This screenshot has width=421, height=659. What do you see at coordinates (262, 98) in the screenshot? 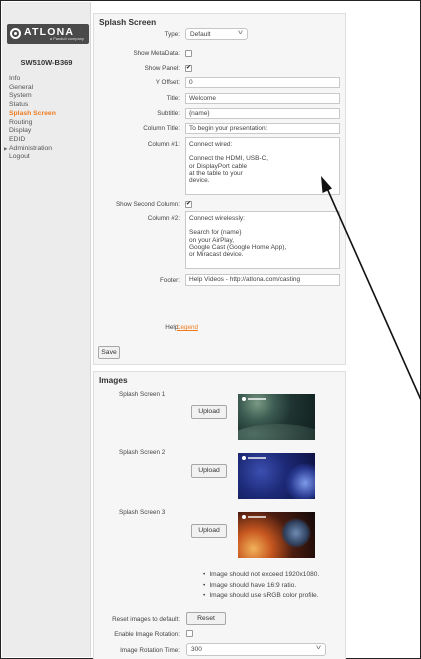
I see `title-input: Welcome` at bounding box center [262, 98].